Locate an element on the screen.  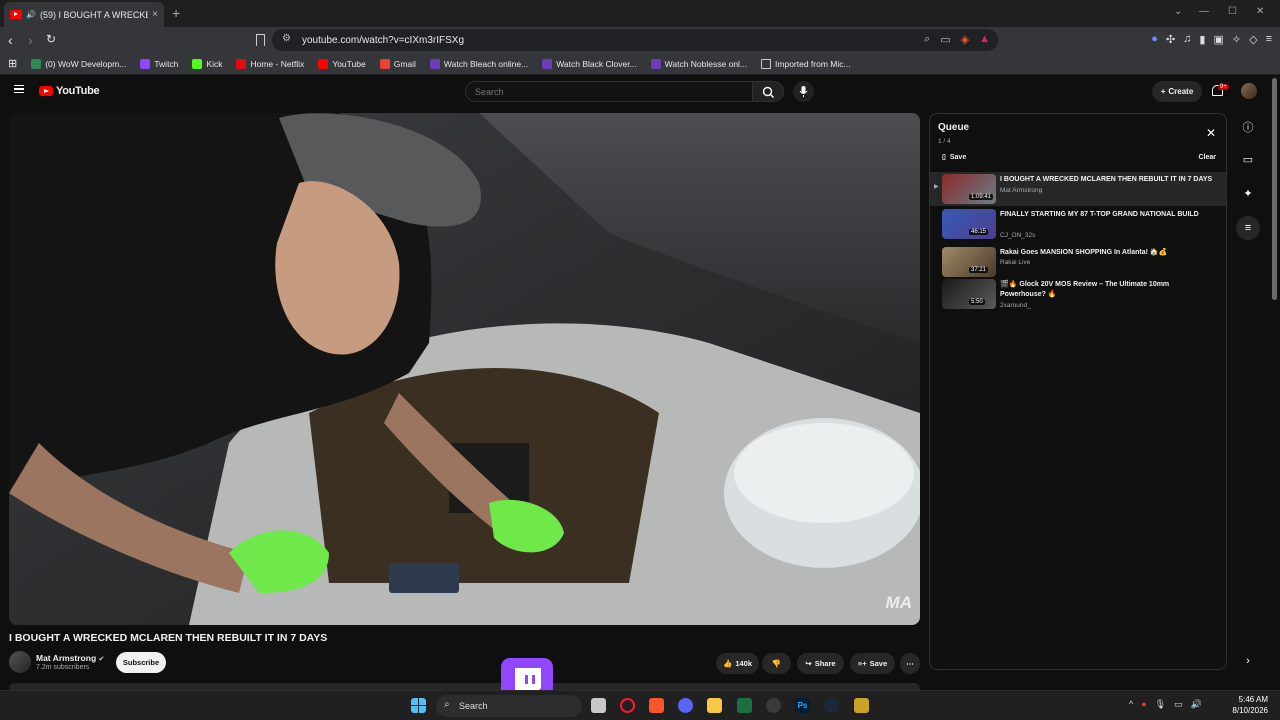
voice-search-button is located at coordinates (803, 91).